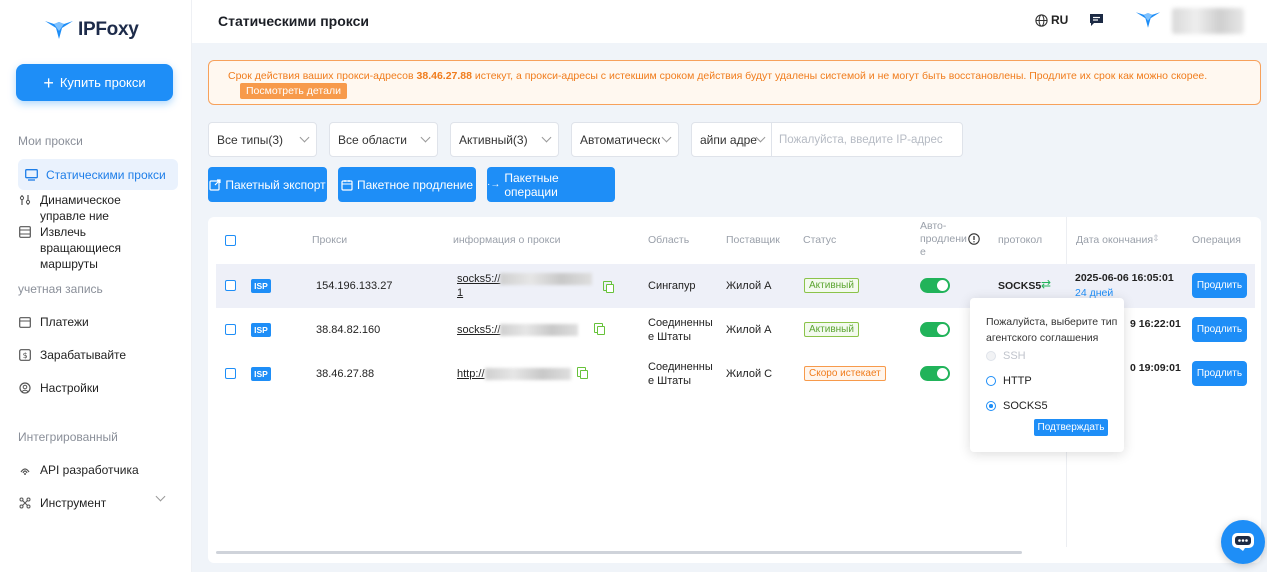  Describe the element at coordinates (68, 437) in the screenshot. I see `section-integrated: Интегрированный` at that location.